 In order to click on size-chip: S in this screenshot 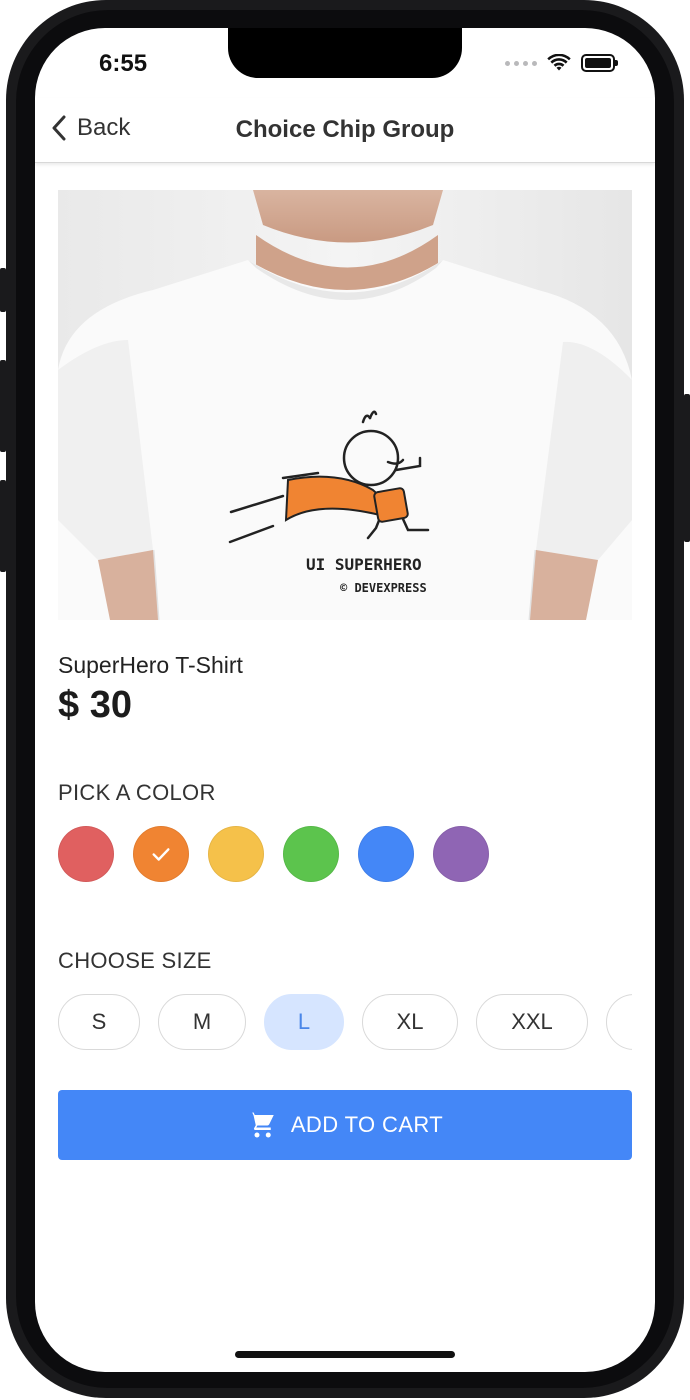, I will do `click(99, 1022)`.